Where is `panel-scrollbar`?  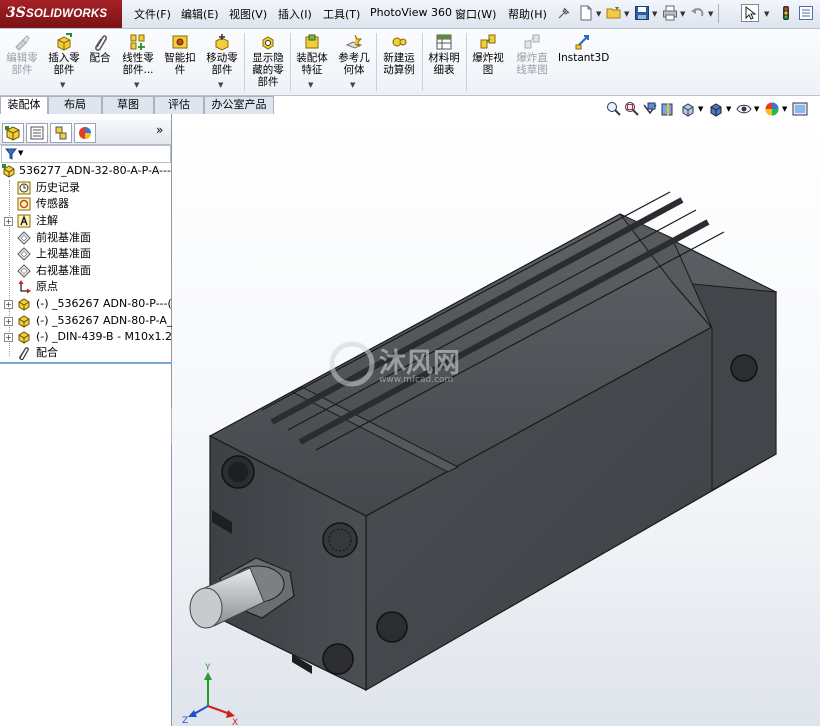 panel-scrollbar is located at coordinates (85, 363).